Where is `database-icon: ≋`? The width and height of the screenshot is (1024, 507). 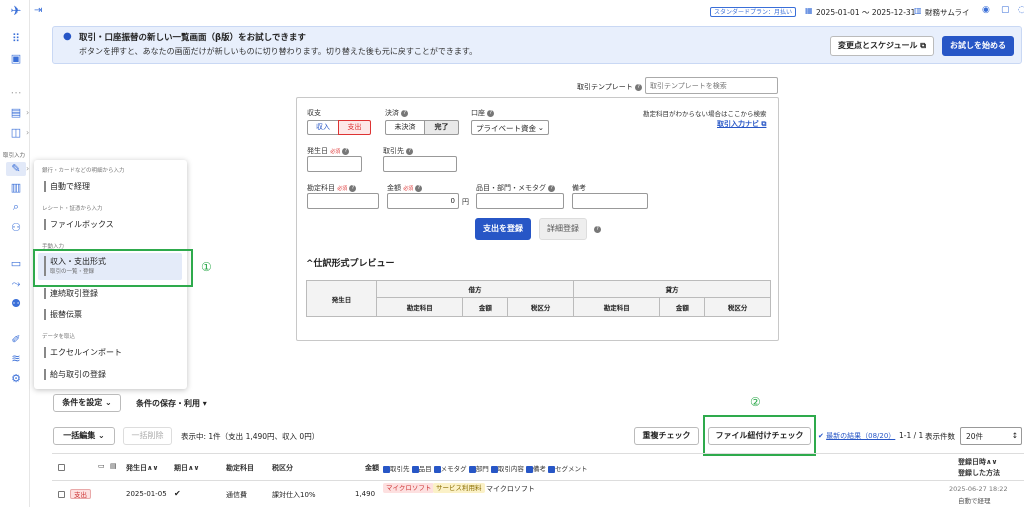
database-icon: ≋ is located at coordinates (16, 359).